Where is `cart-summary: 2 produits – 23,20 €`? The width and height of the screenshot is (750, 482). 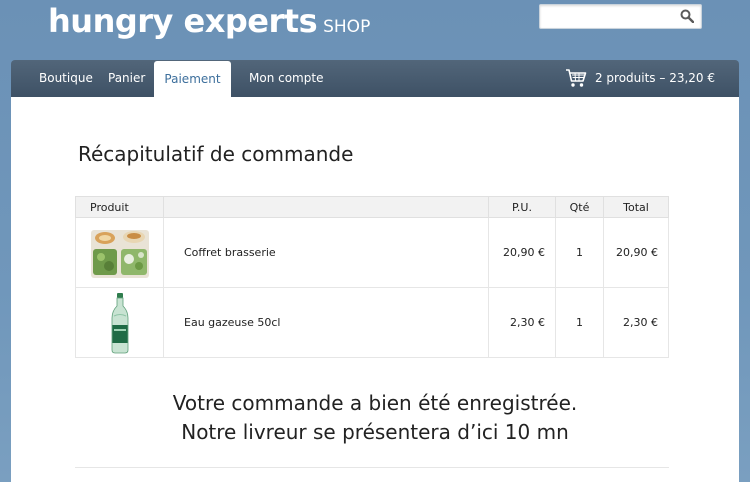 cart-summary: 2 produits – 23,20 € is located at coordinates (640, 78).